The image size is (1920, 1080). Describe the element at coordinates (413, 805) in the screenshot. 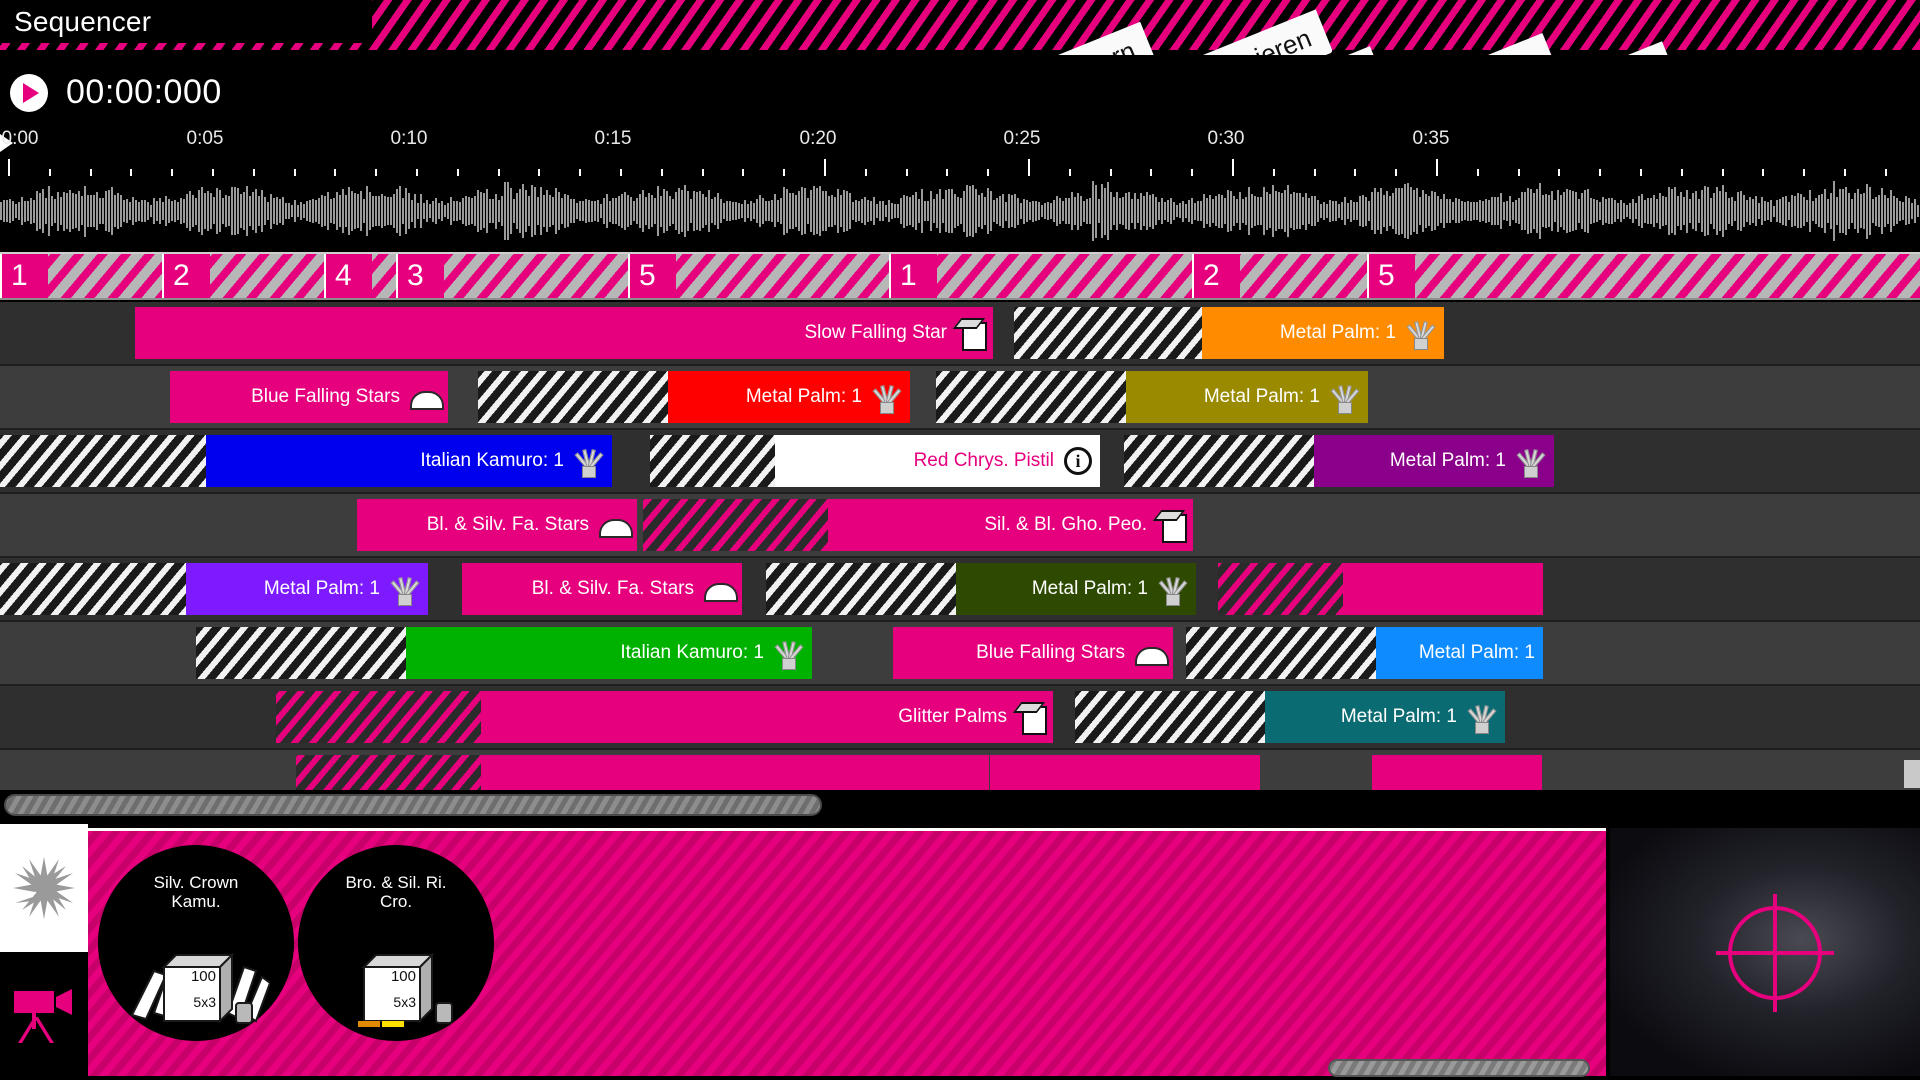

I see `horizontal-scrollbar-thumb` at that location.